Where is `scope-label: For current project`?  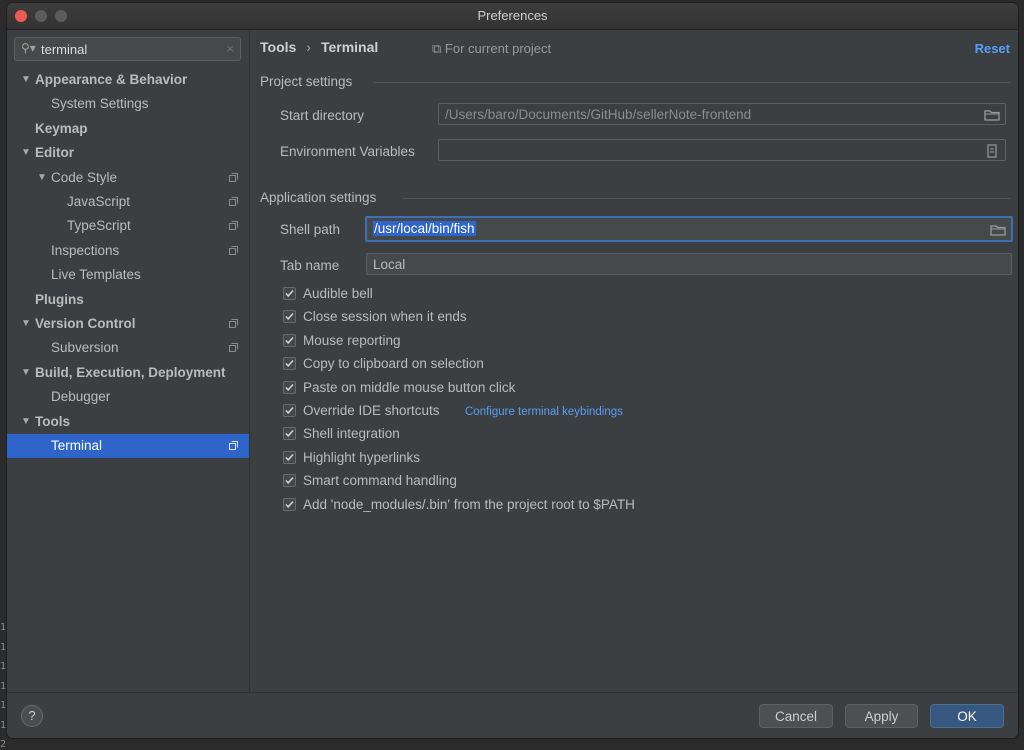
scope-label: For current project is located at coordinates (498, 48).